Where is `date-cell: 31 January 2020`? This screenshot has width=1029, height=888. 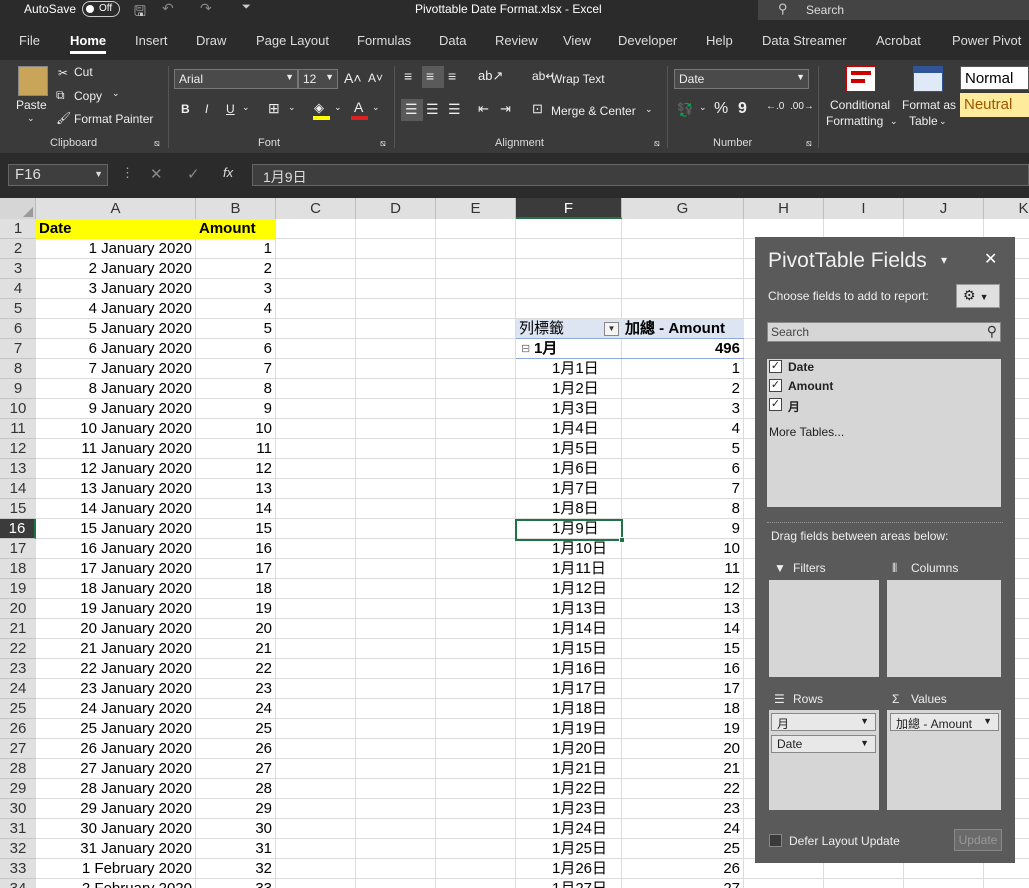 date-cell: 31 January 2020 is located at coordinates (116, 849).